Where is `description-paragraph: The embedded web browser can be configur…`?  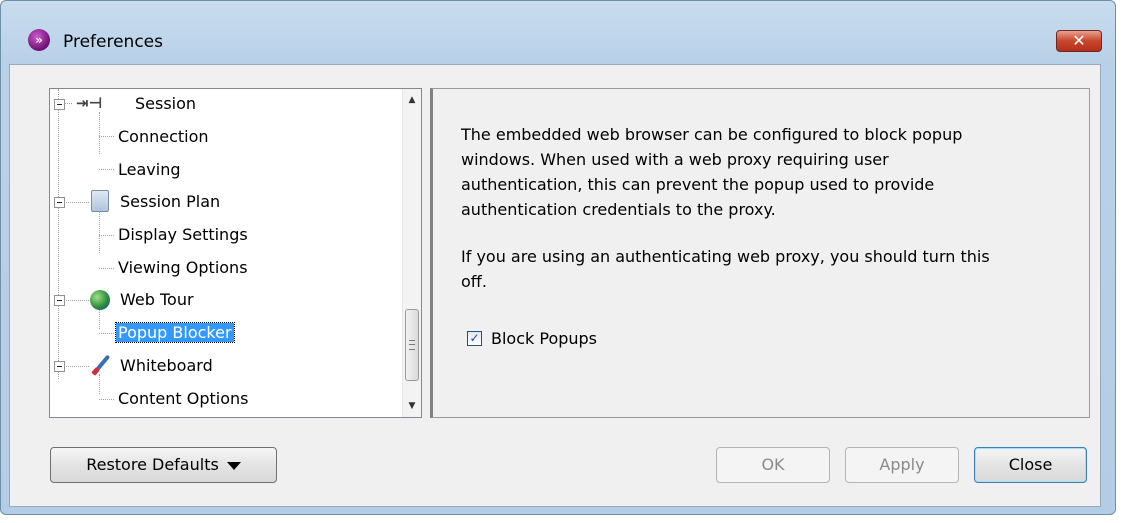
description-paragraph: The embedded web browser can be configur… is located at coordinates (761, 172).